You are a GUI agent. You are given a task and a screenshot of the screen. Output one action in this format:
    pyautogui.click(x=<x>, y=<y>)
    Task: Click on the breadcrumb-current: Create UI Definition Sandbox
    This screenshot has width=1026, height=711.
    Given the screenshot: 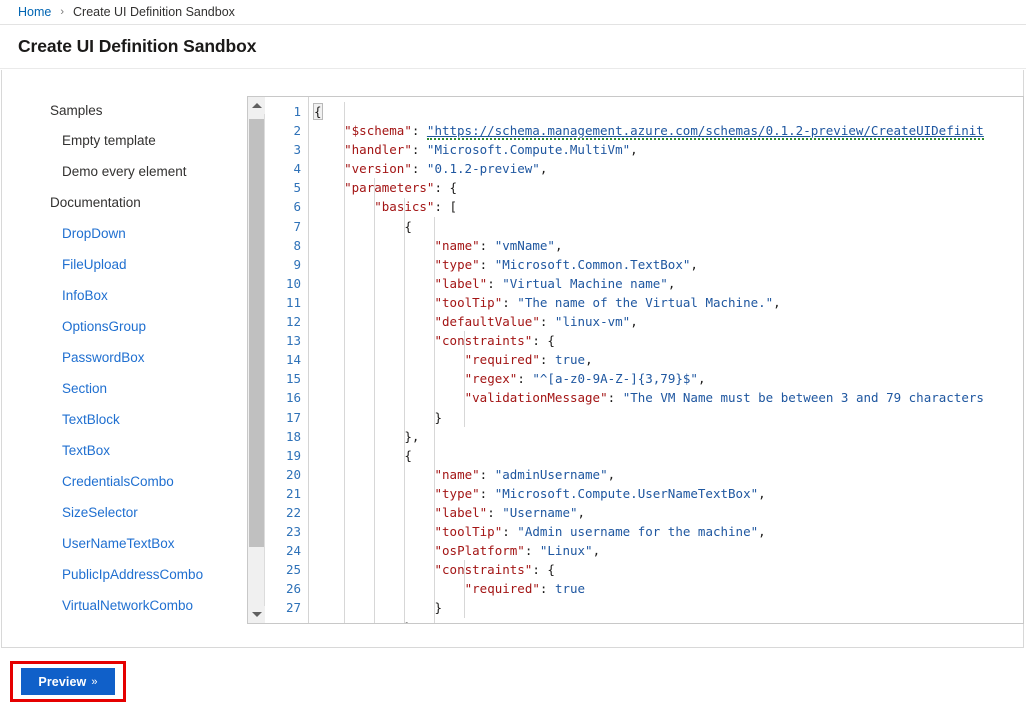 What is the action you would take?
    pyautogui.click(x=154, y=11)
    